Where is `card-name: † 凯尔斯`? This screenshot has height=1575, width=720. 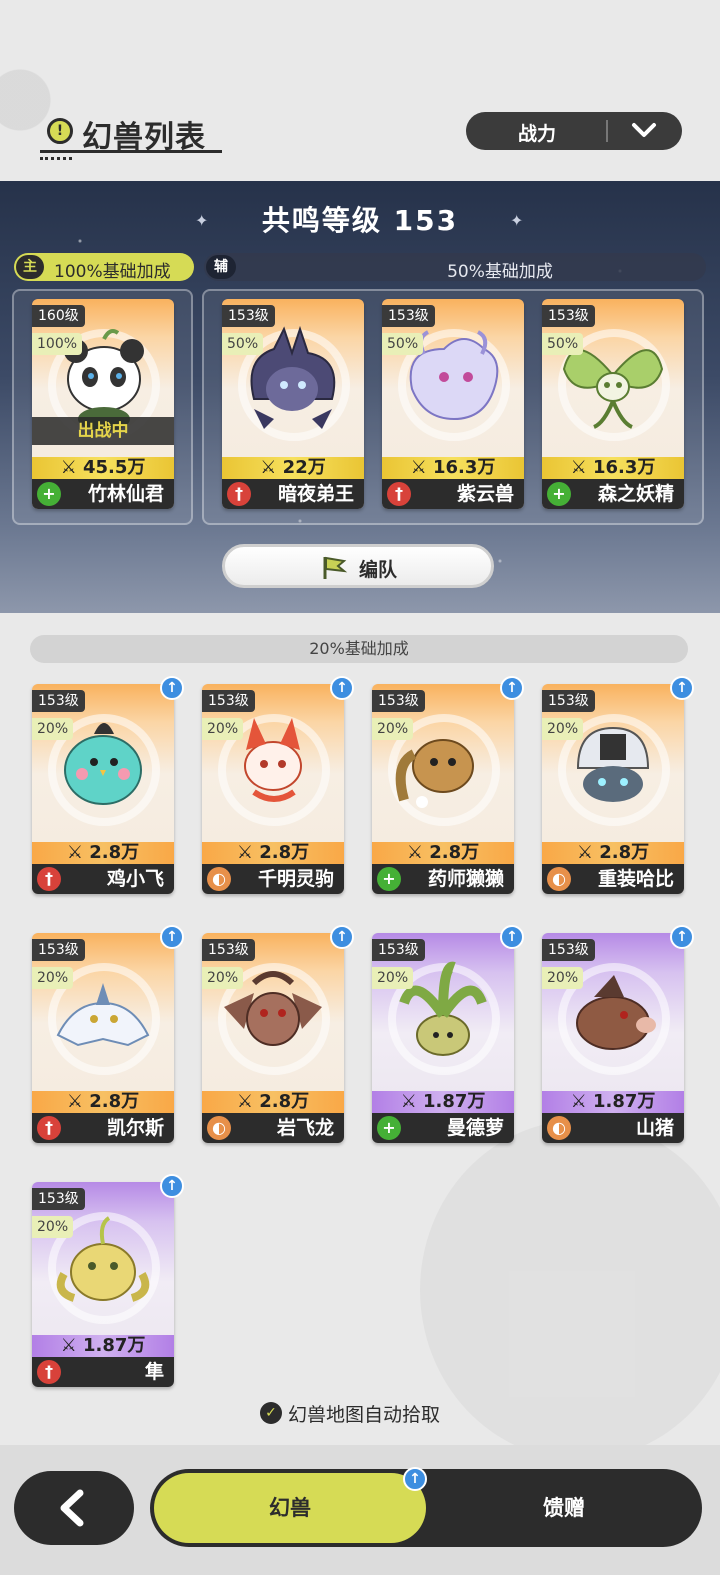 card-name: † 凯尔斯 is located at coordinates (103, 1128).